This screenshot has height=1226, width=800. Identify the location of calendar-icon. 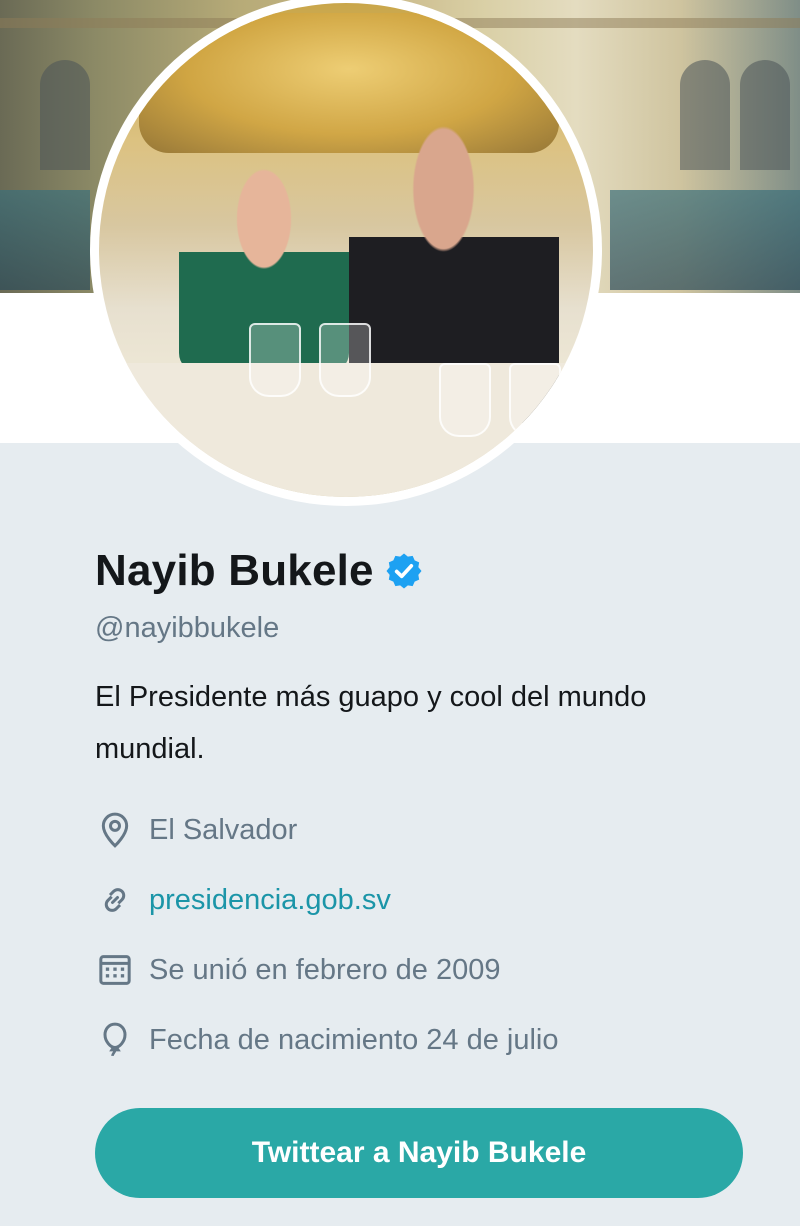
(115, 970).